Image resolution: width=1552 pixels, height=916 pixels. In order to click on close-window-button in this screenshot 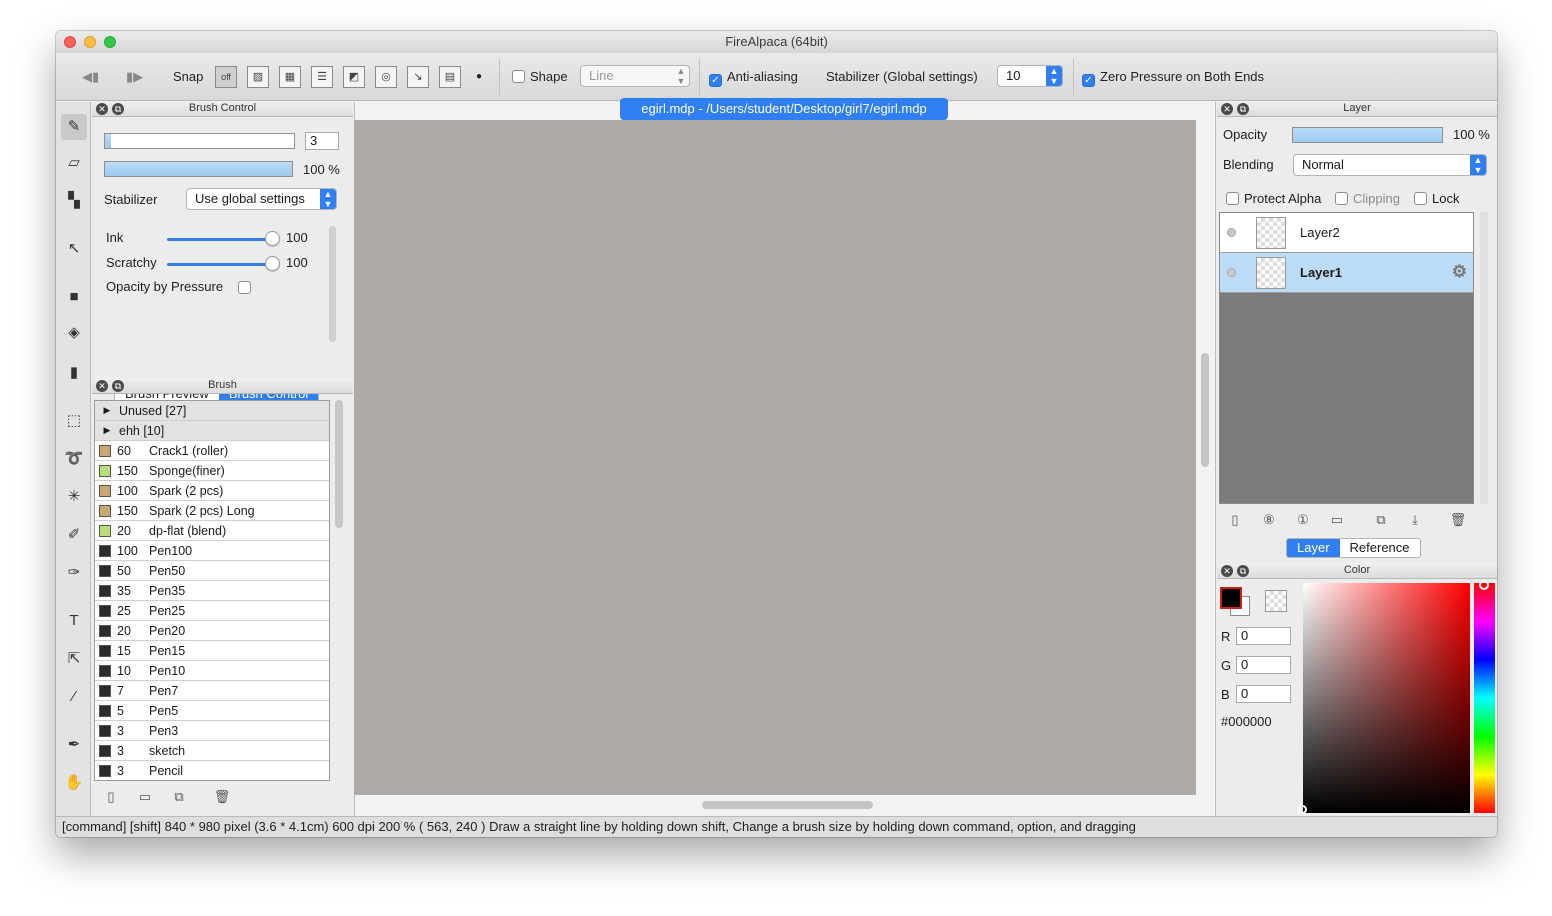, I will do `click(70, 42)`.